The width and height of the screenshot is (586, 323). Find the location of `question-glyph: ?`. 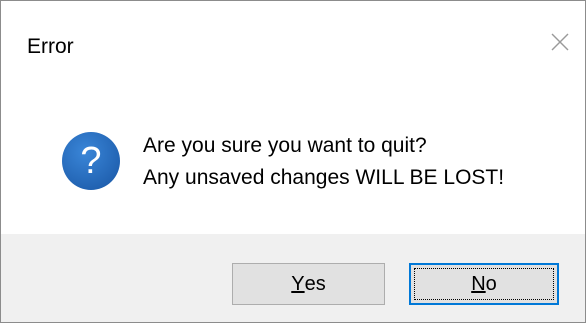

question-glyph: ? is located at coordinates (90, 161).